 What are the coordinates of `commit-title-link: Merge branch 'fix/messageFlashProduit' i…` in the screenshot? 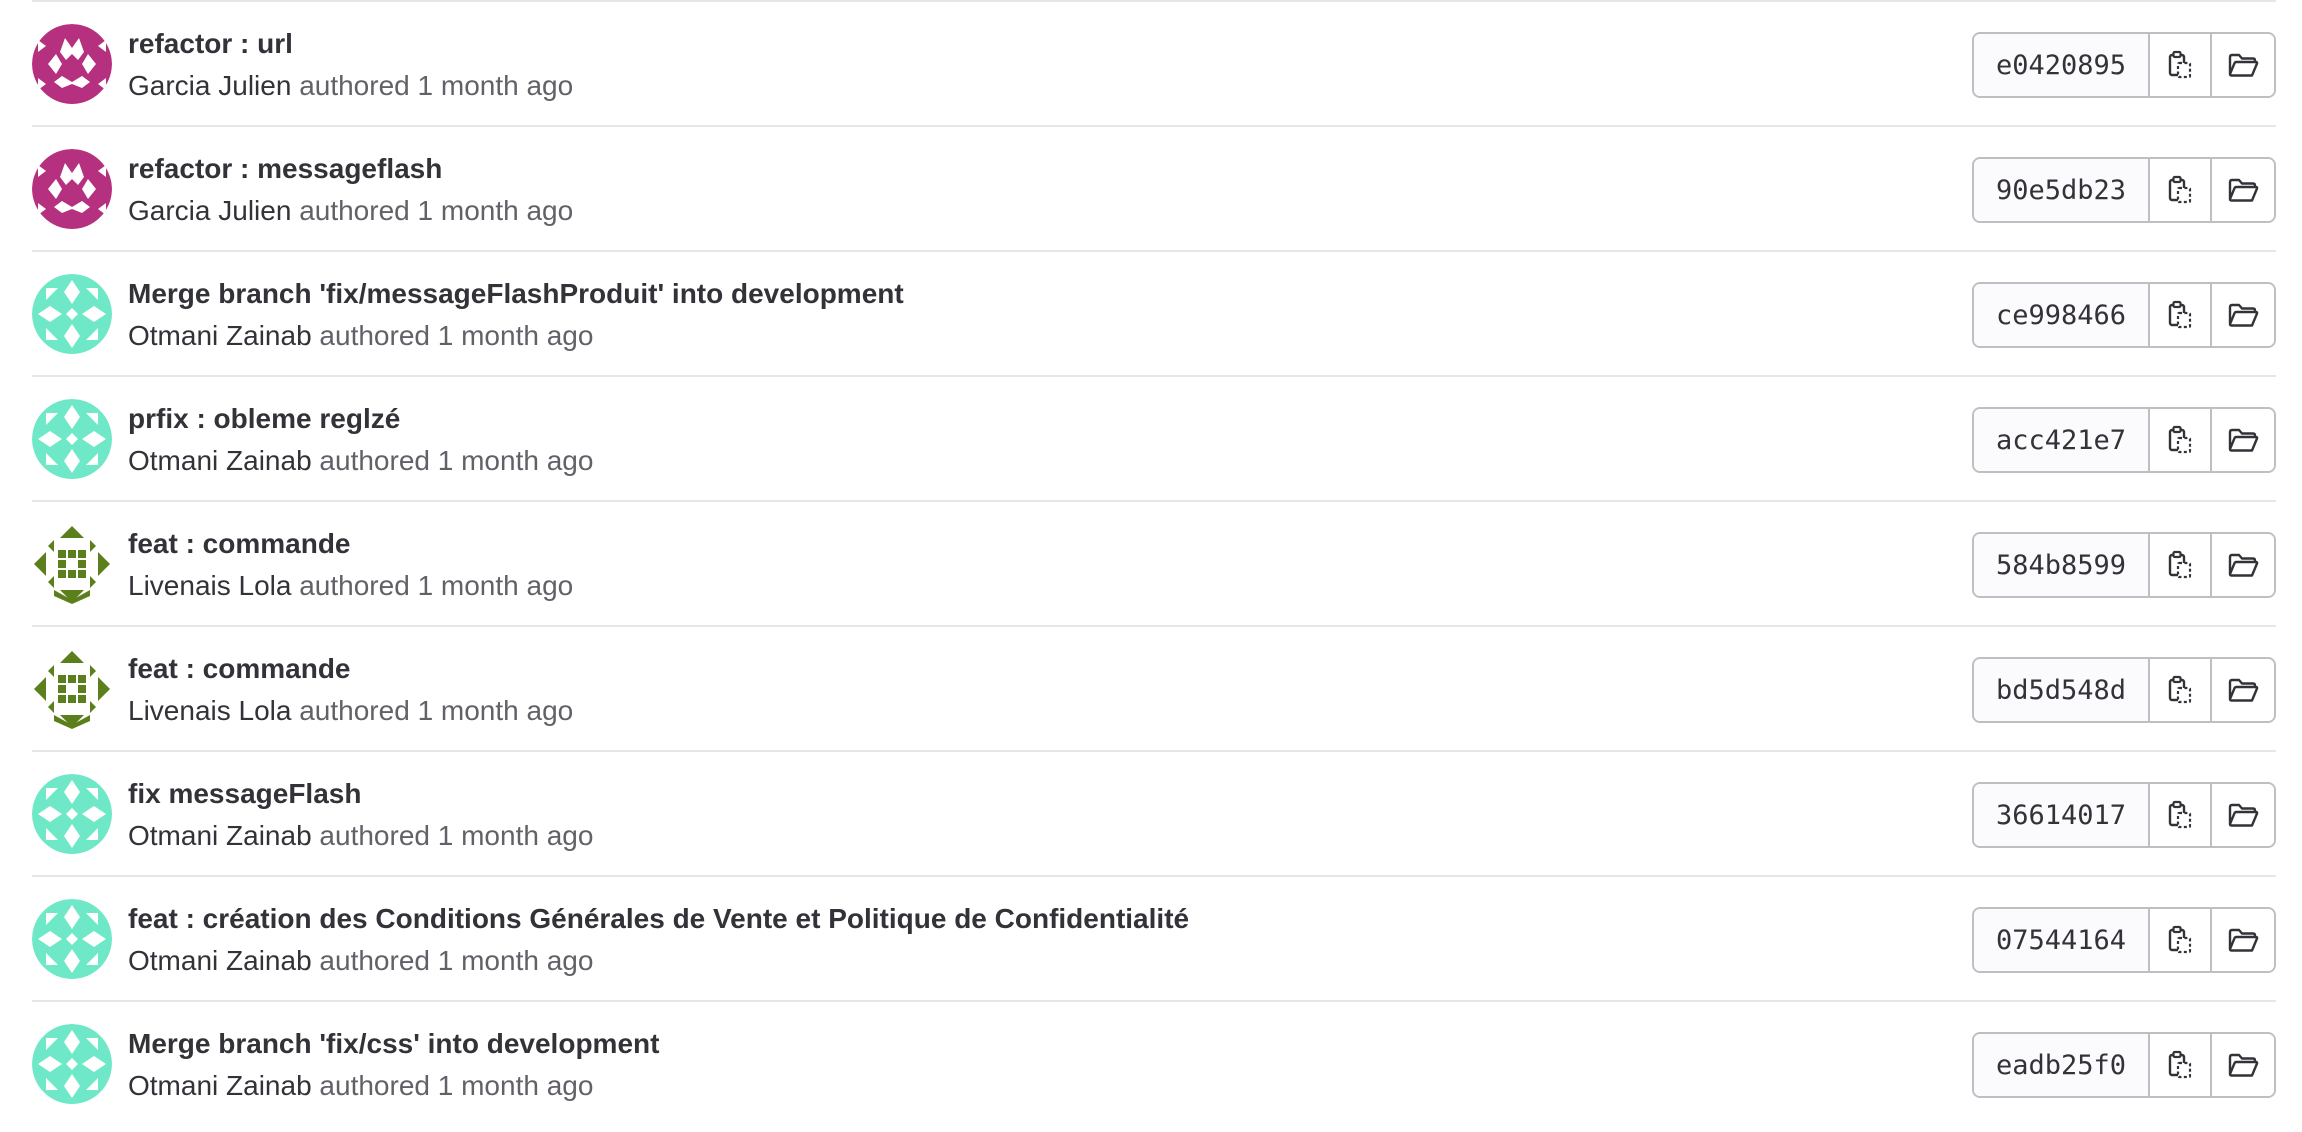 It's located at (516, 294).